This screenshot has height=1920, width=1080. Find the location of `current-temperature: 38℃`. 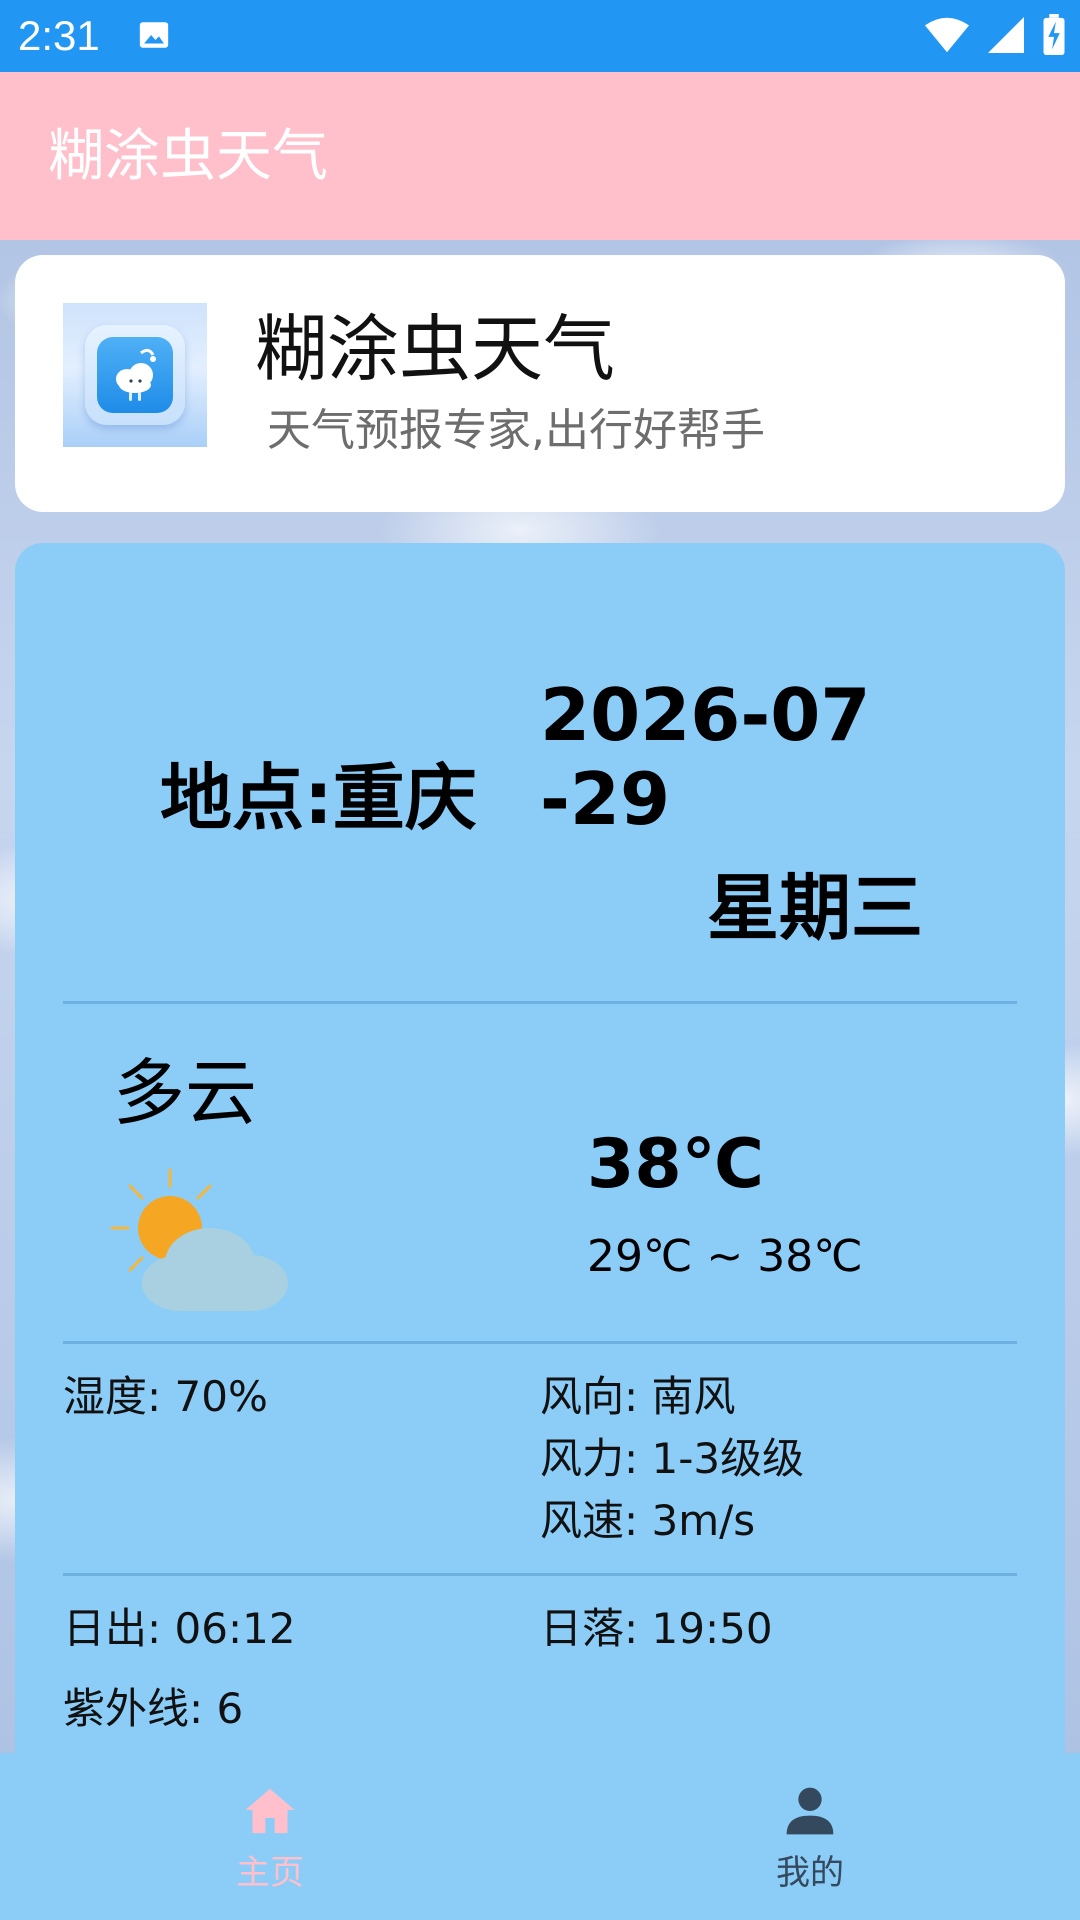

current-temperature: 38℃ is located at coordinates (675, 1164).